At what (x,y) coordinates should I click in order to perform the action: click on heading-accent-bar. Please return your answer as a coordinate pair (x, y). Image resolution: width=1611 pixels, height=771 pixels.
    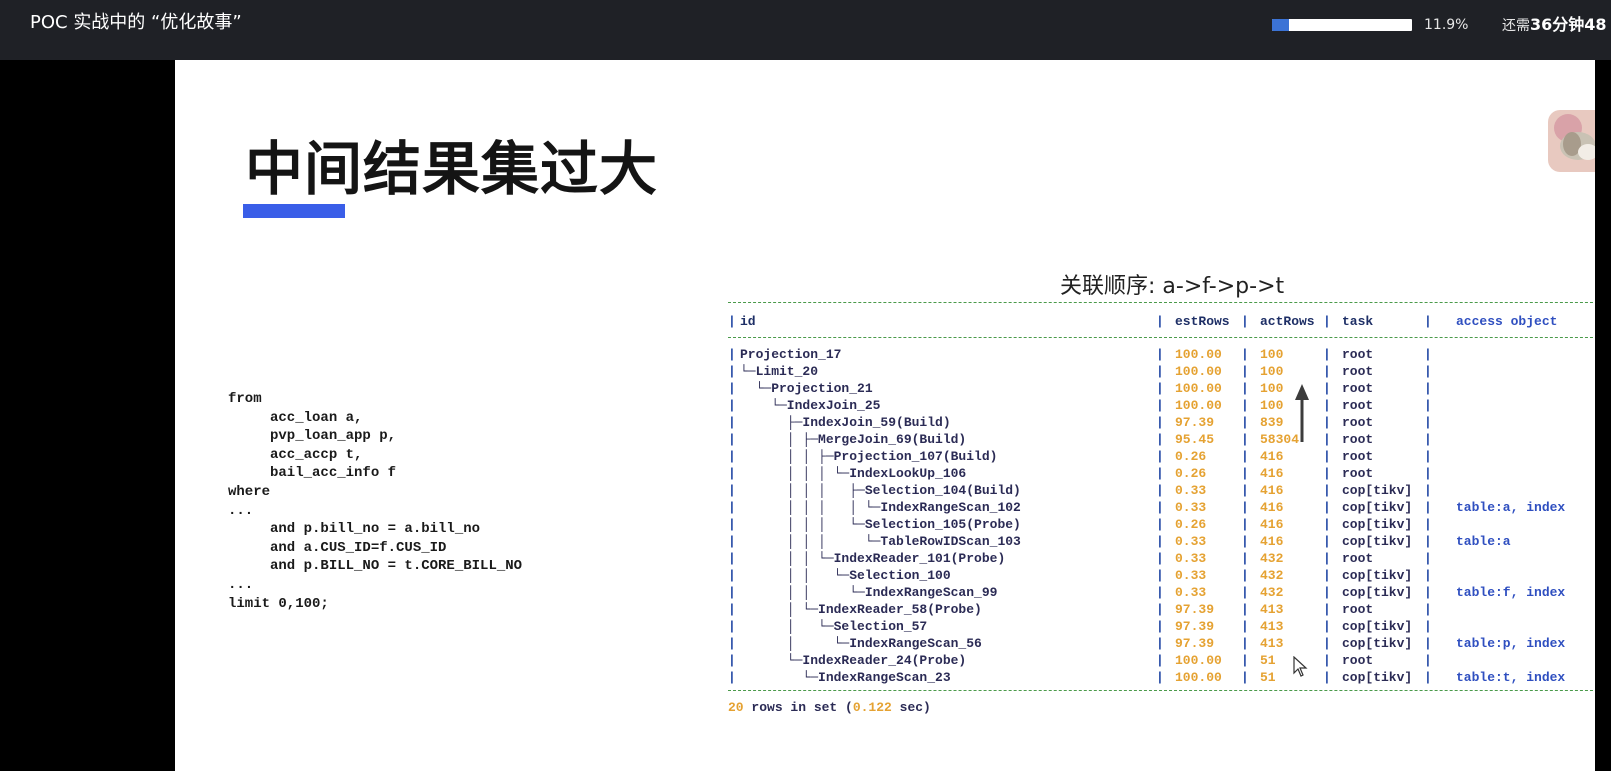
    Looking at the image, I should click on (294, 211).